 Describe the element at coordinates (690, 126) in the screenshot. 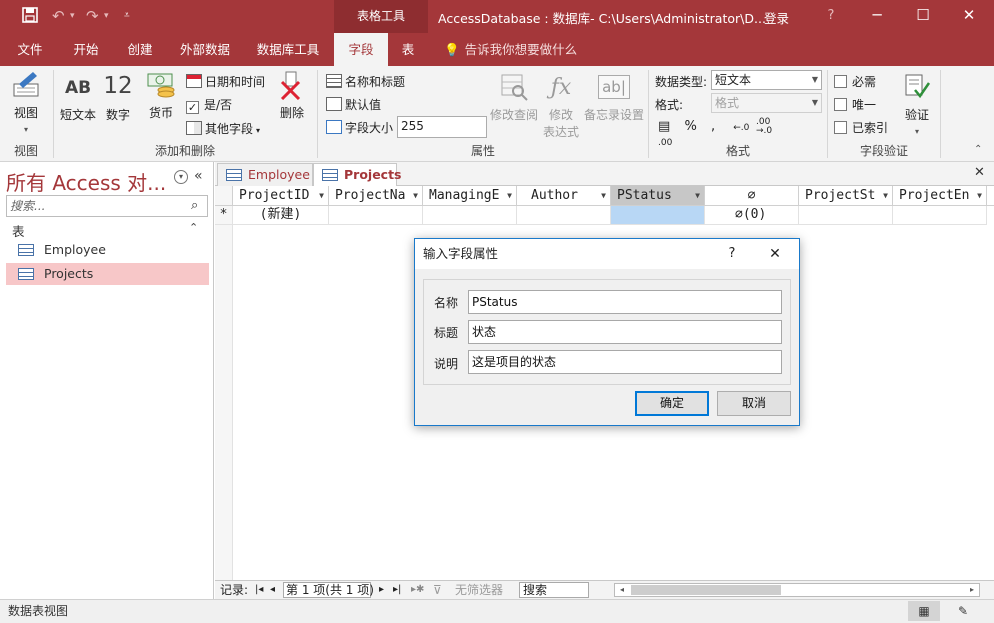

I see `percent-icon: %` at that location.